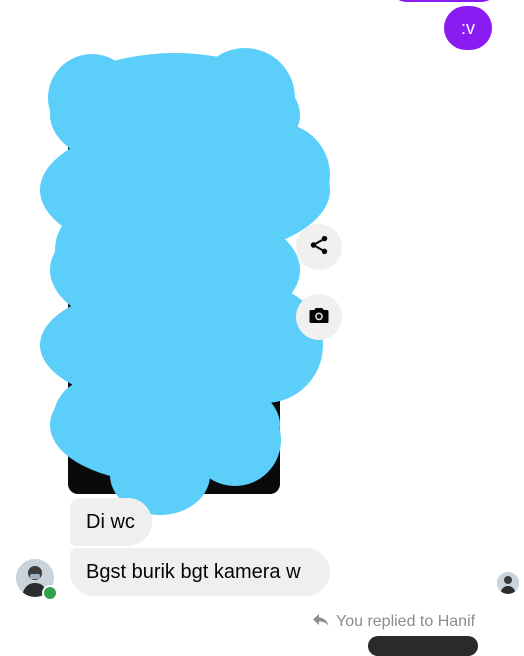 The width and height of the screenshot is (524, 656). Describe the element at coordinates (423, 646) in the screenshot. I see `replied-message-bubble` at that location.